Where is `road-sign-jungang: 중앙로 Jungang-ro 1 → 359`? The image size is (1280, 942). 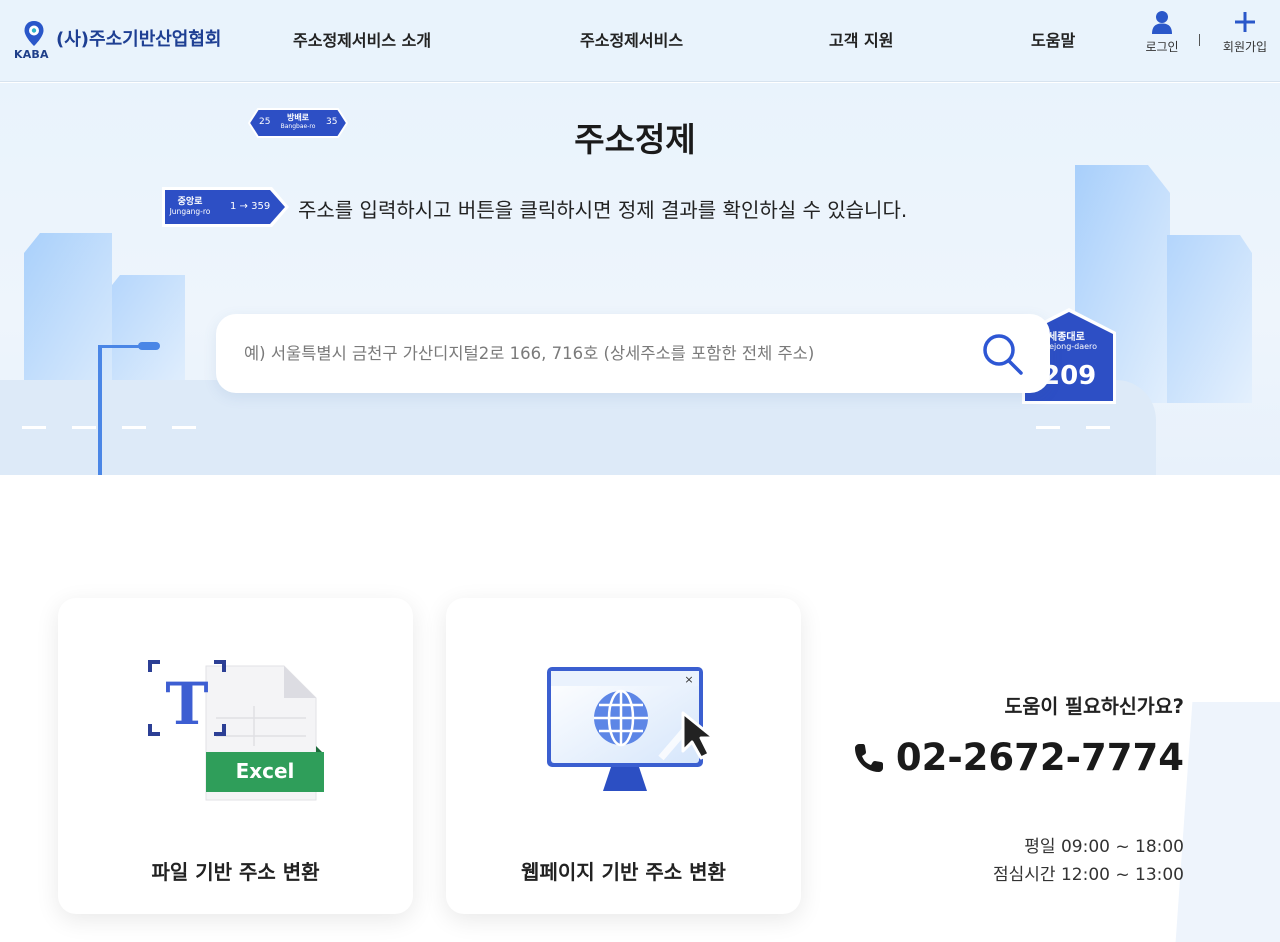
road-sign-jungang: 중앙로 Jungang-ro 1 → 359 is located at coordinates (226, 207).